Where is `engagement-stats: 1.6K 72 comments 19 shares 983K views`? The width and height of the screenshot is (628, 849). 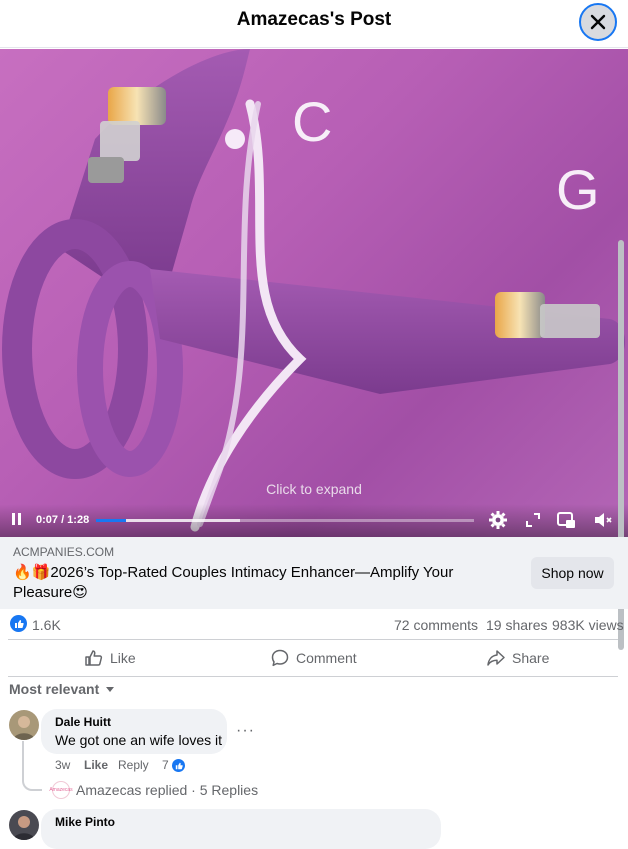 engagement-stats: 1.6K 72 comments 19 shares 983K views is located at coordinates (314, 625).